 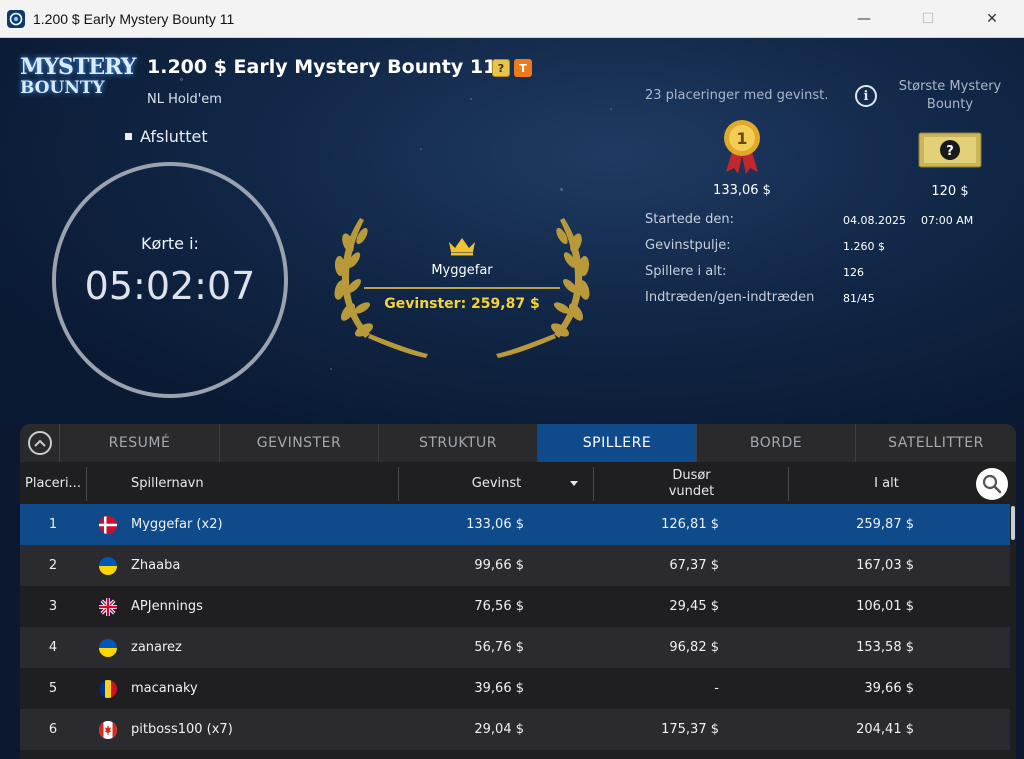 What do you see at coordinates (765, 245) in the screenshot?
I see `stat-row: Gevinstpulje: 1.260 $` at bounding box center [765, 245].